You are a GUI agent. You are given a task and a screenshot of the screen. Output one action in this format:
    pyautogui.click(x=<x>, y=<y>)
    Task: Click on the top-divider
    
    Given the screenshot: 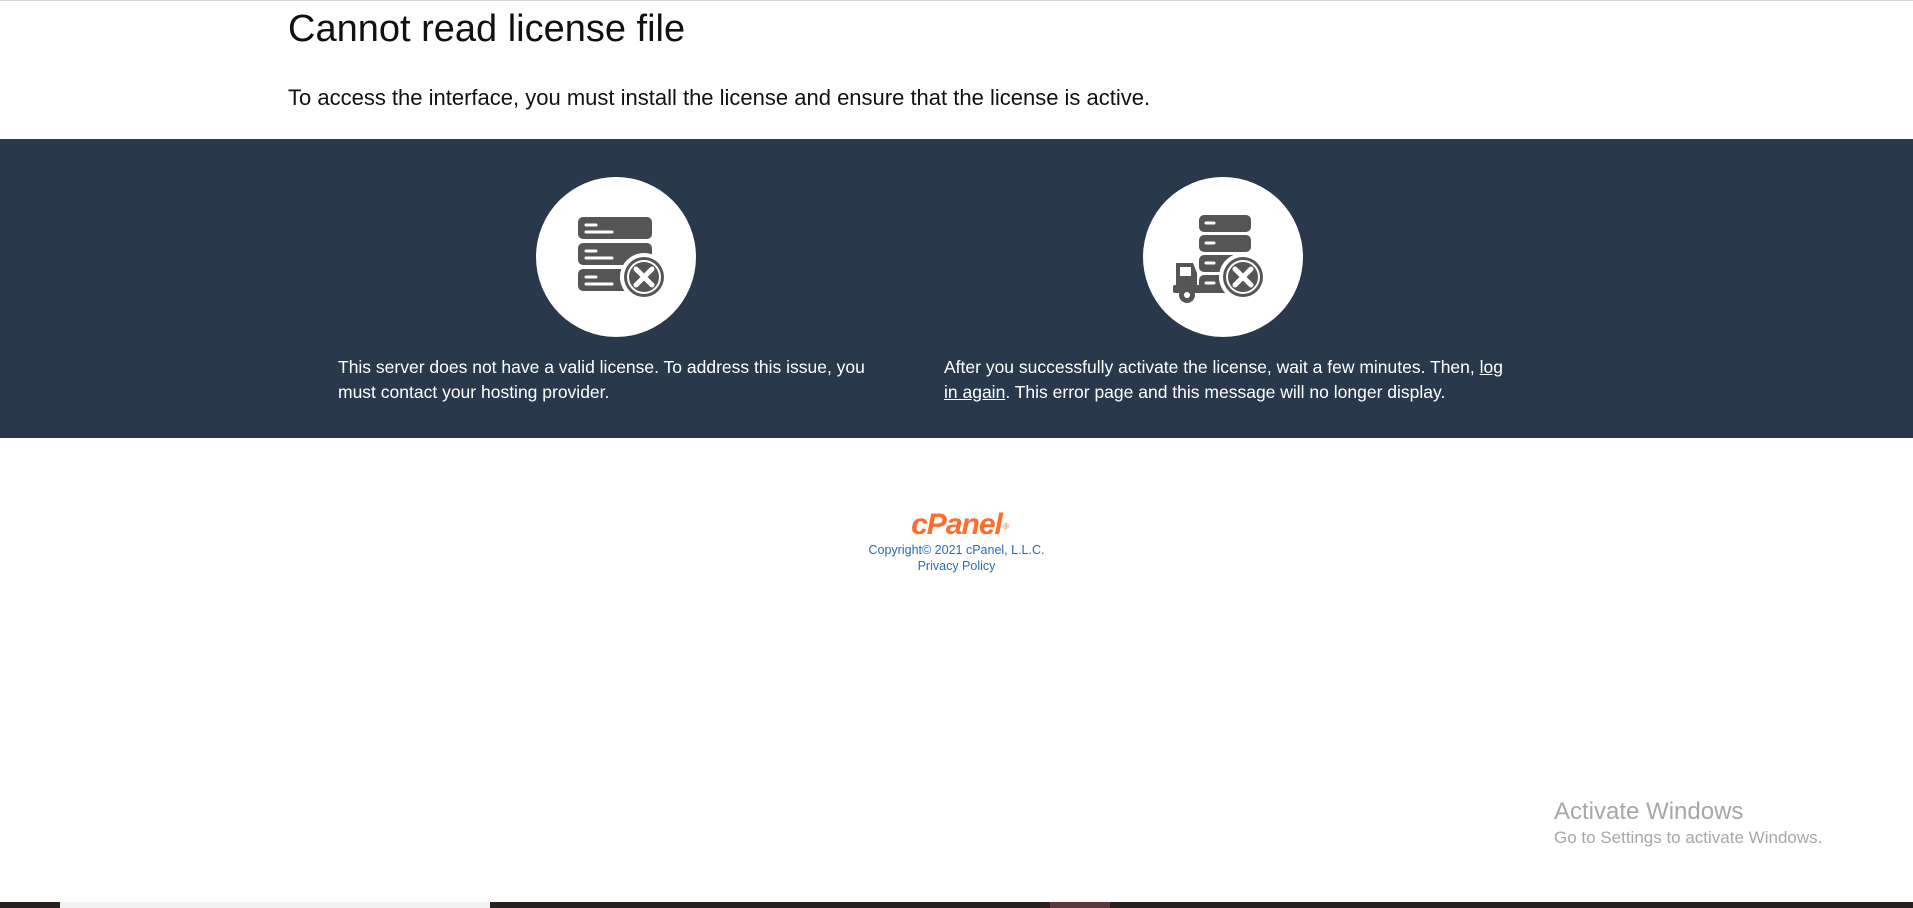 What is the action you would take?
    pyautogui.click(x=956, y=0)
    